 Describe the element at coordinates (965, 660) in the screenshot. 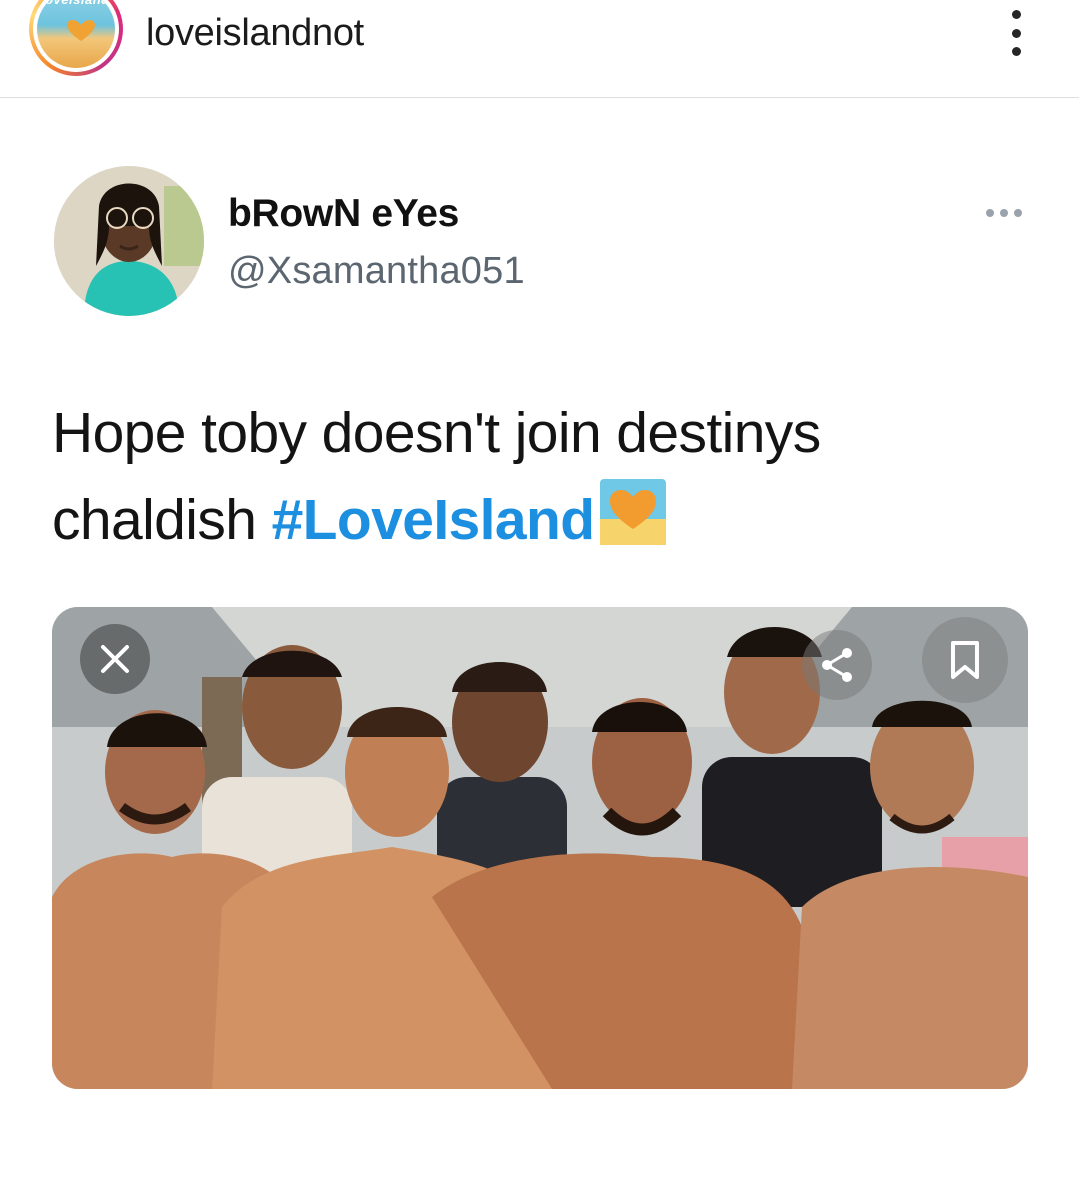

I see `bookmark-icon` at that location.